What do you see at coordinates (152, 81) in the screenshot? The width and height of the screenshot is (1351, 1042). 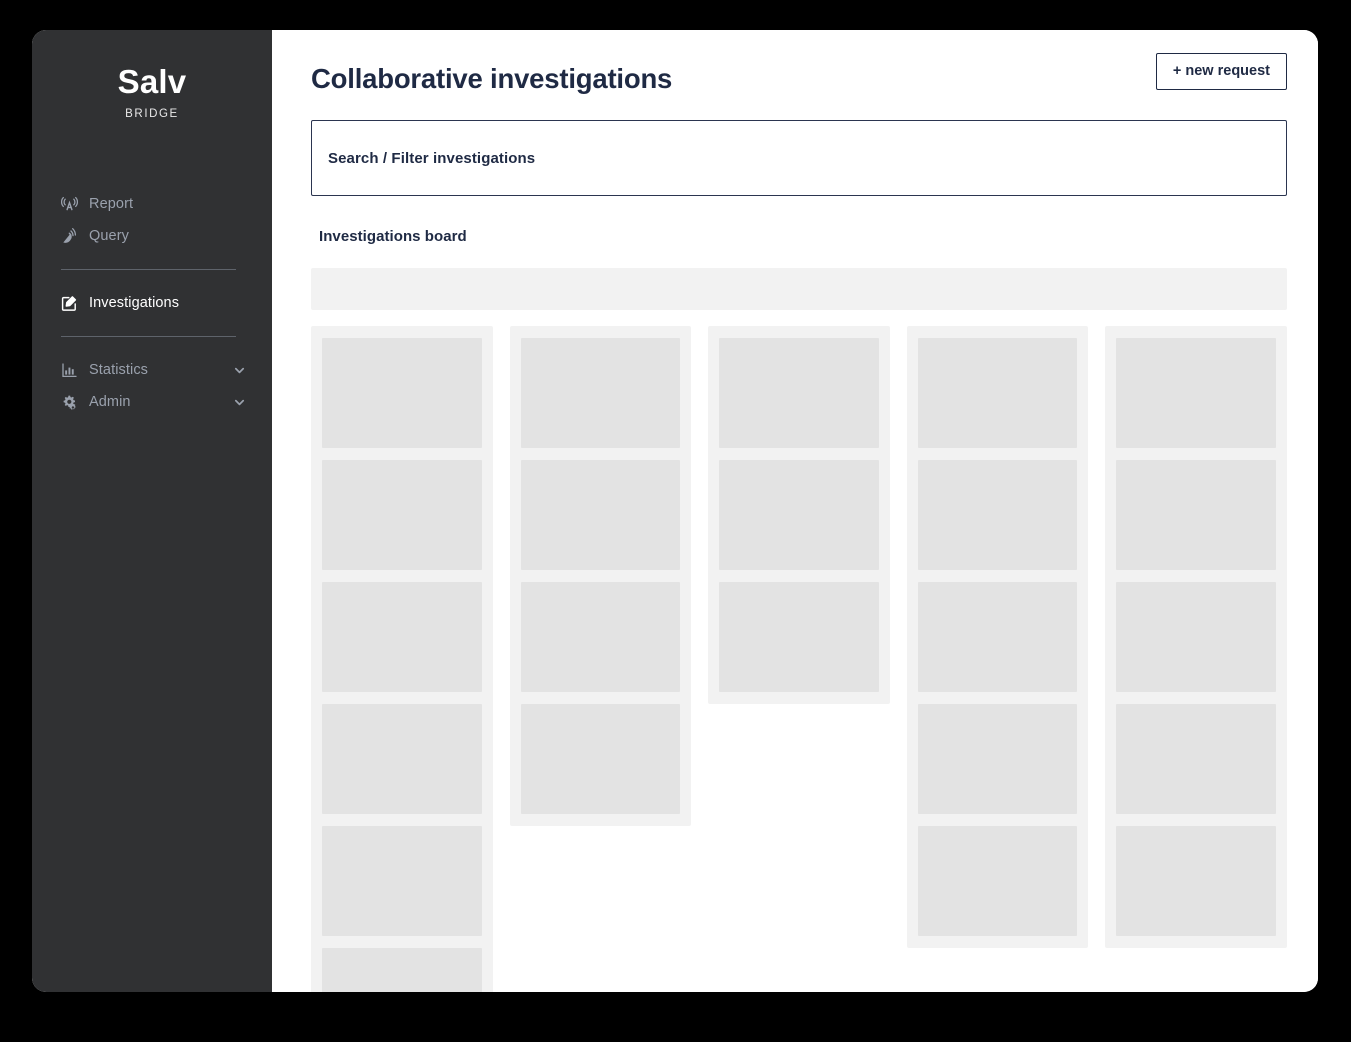 I see `brand-name: Salv` at bounding box center [152, 81].